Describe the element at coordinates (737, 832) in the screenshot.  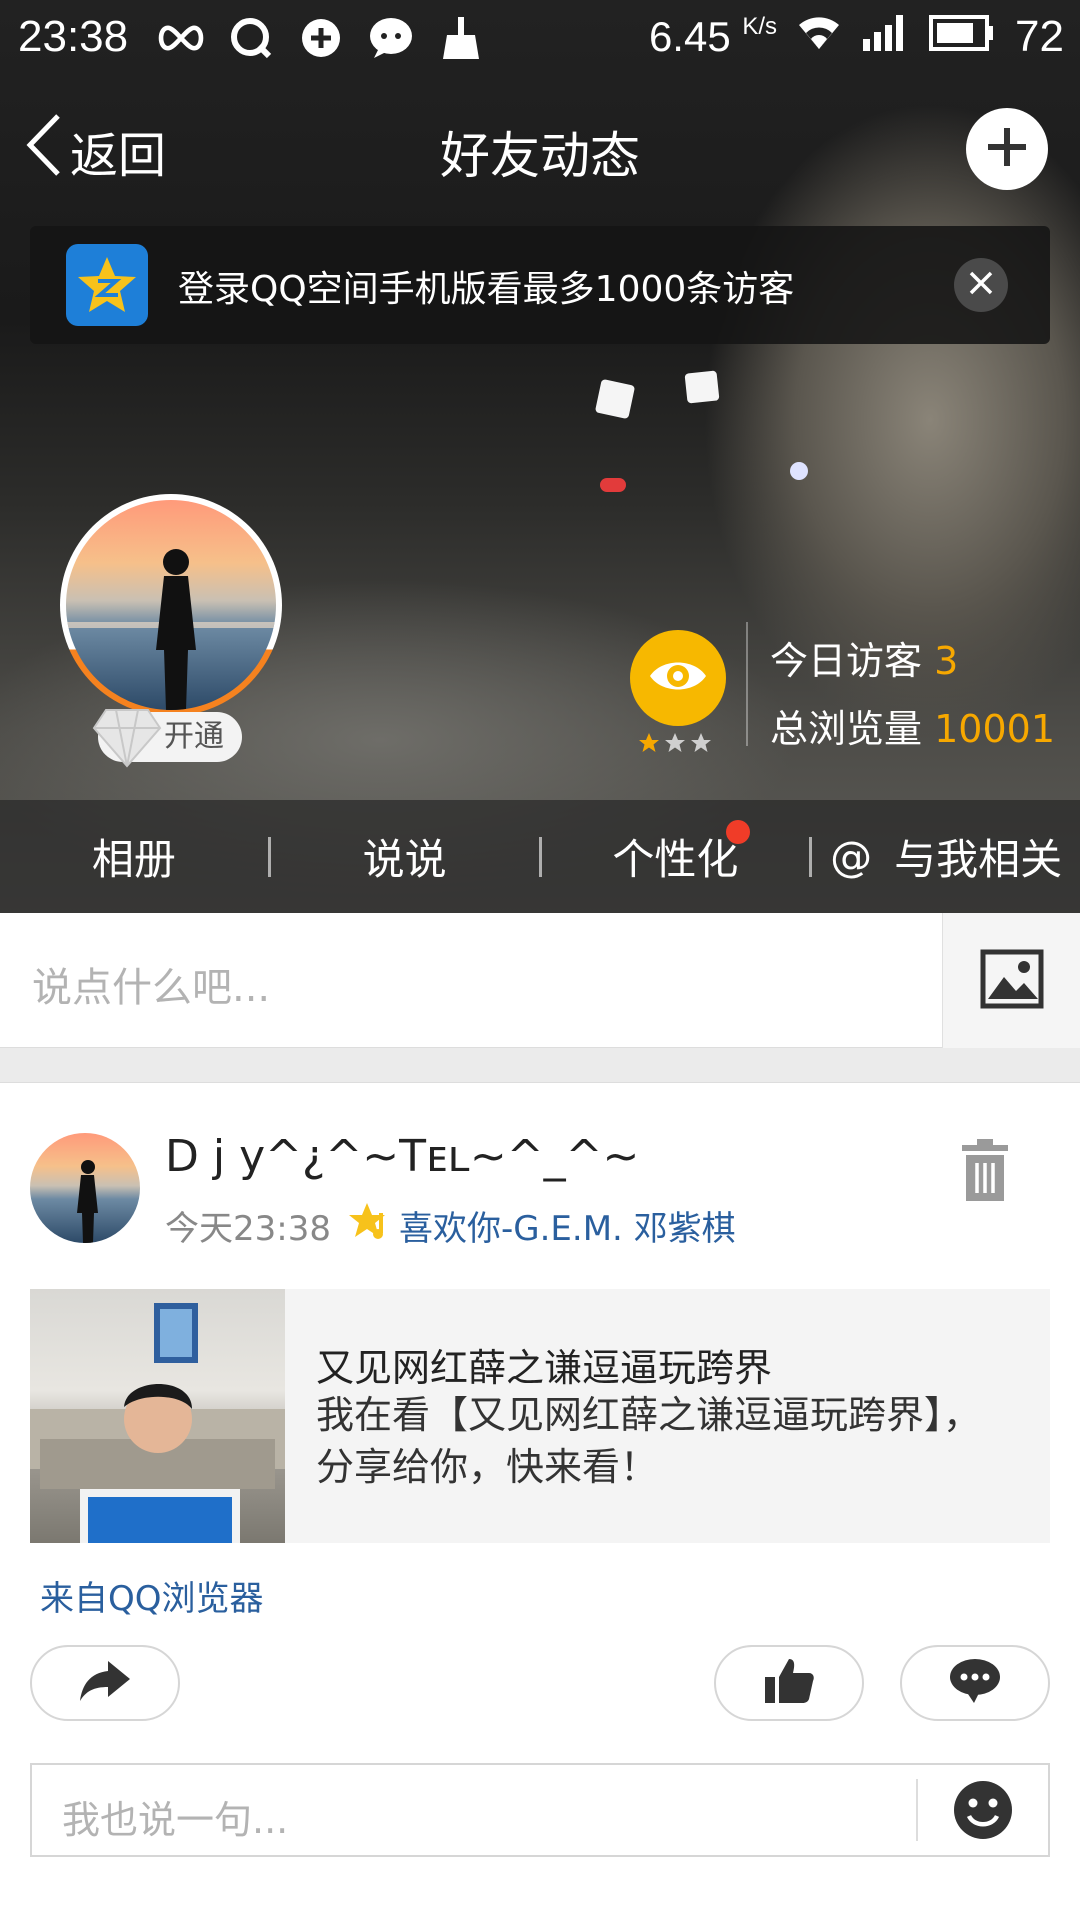
I see `notification-dot` at that location.